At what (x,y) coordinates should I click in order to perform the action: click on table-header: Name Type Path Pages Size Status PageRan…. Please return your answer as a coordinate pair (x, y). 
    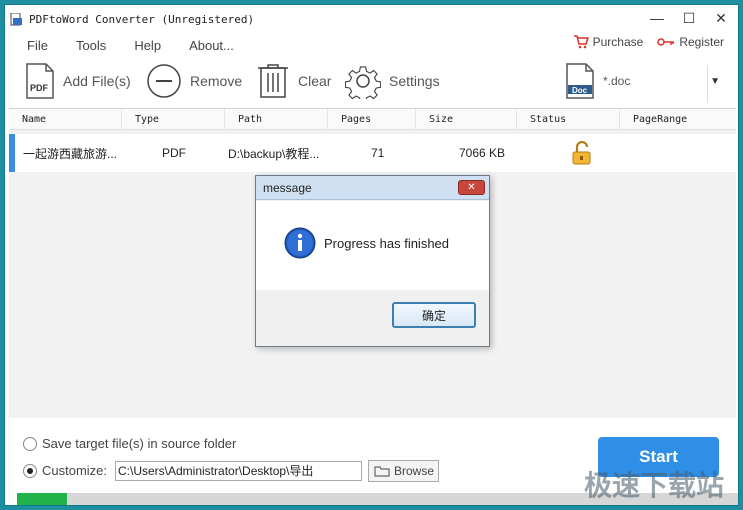
    Looking at the image, I should click on (372, 119).